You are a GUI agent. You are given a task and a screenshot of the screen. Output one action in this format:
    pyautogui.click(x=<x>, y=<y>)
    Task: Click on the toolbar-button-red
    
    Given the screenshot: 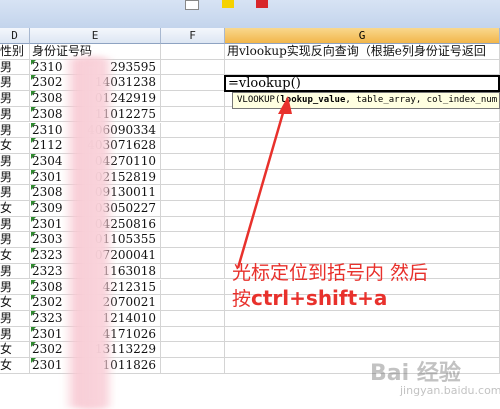 What is the action you would take?
    pyautogui.click(x=262, y=4)
    